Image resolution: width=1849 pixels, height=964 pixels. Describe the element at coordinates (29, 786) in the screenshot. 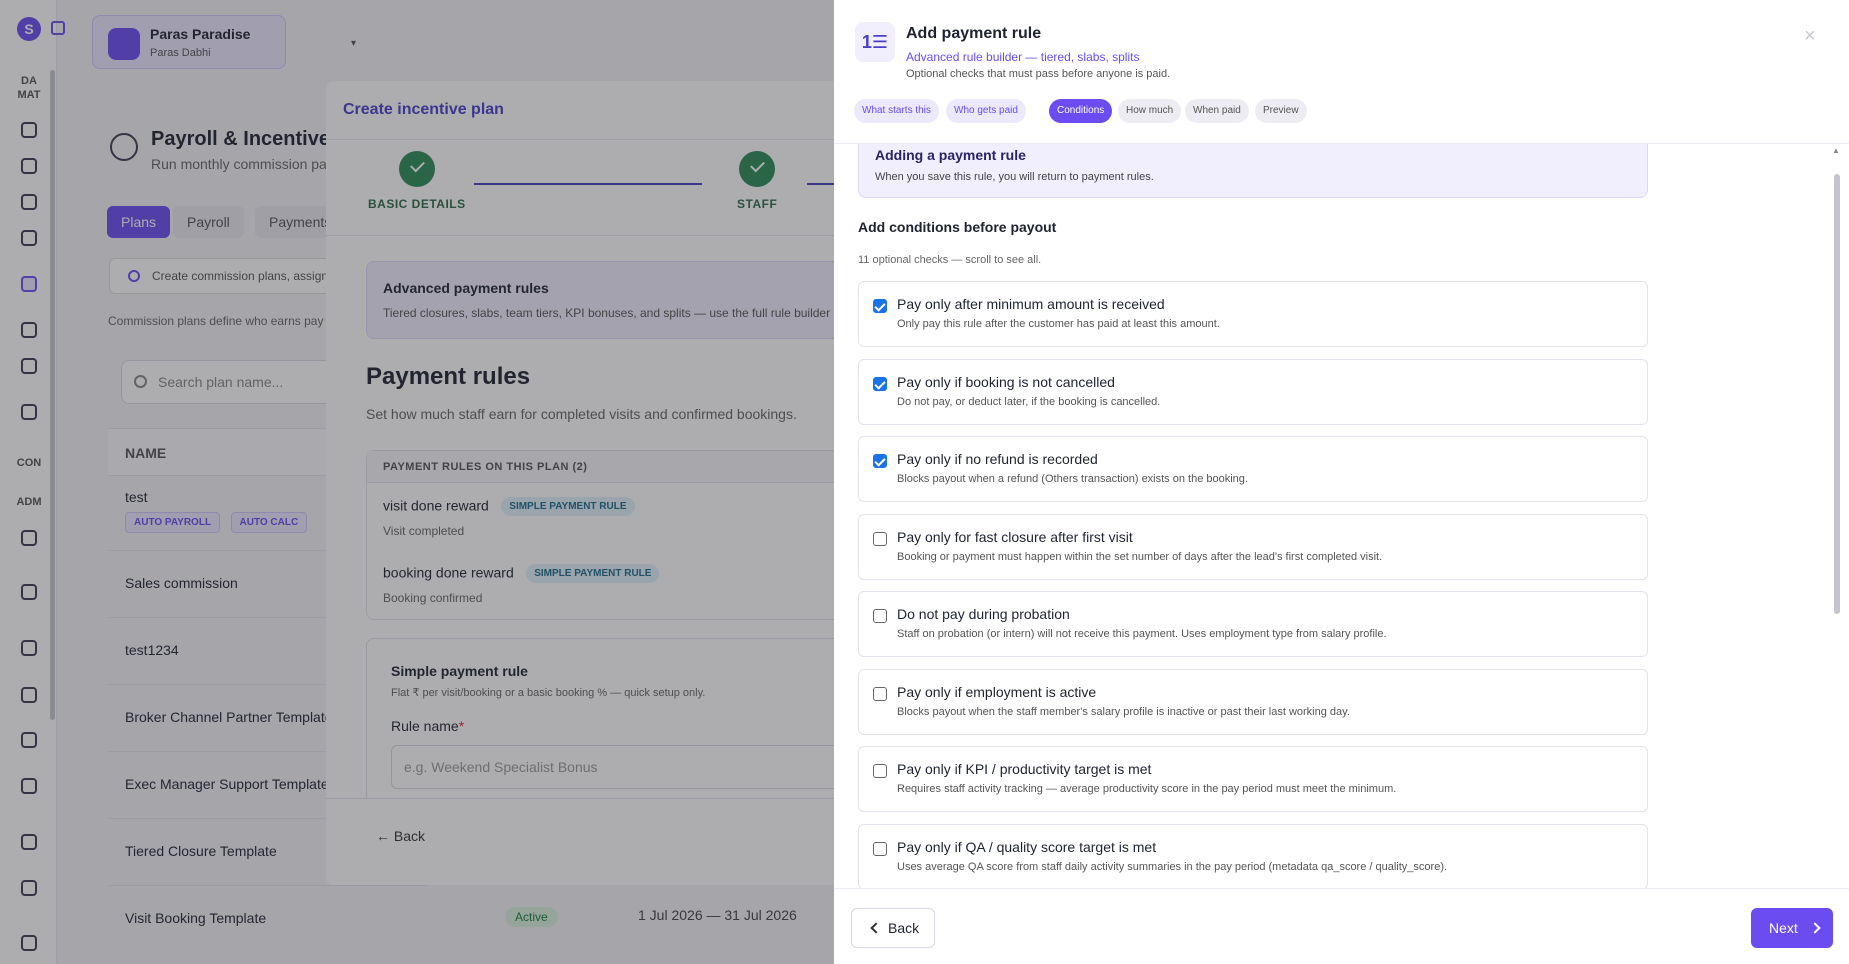

I see `list-icon` at that location.